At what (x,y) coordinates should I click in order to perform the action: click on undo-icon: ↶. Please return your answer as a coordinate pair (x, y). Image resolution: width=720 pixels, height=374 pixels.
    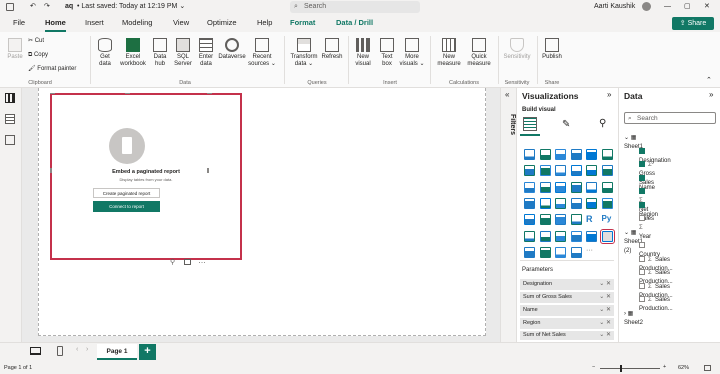
    Looking at the image, I should click on (33, 7).